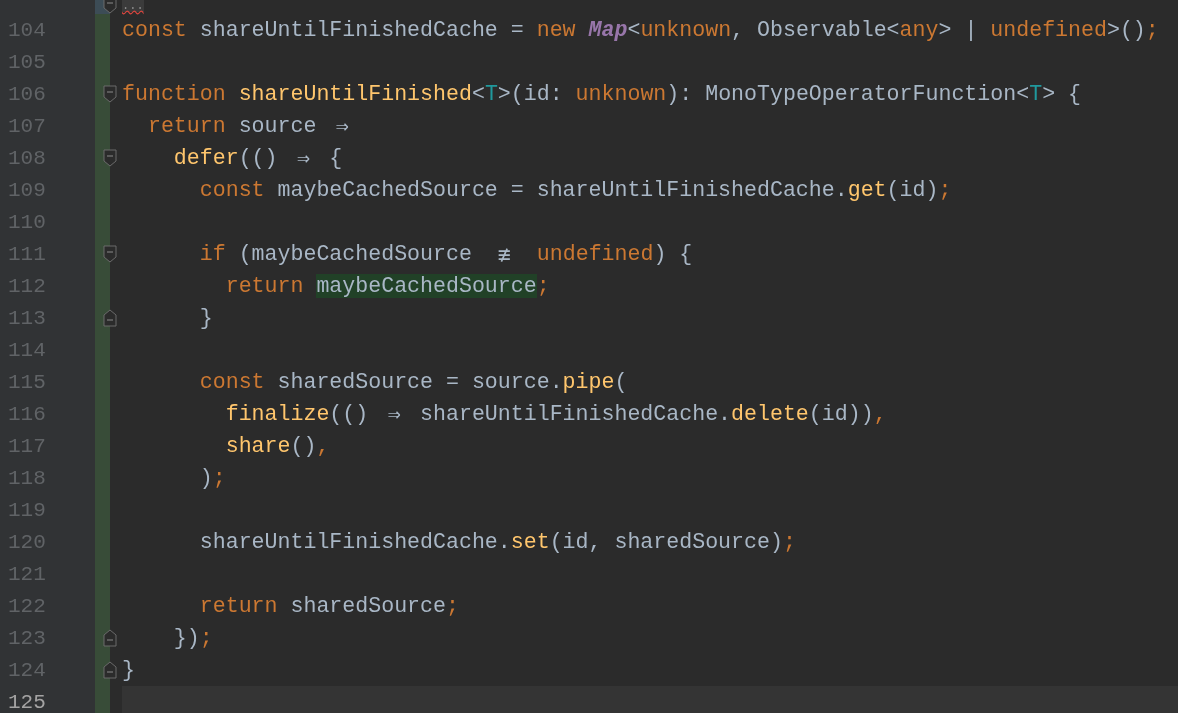  Describe the element at coordinates (841, 414) in the screenshot. I see `code-text: (id))` at that location.